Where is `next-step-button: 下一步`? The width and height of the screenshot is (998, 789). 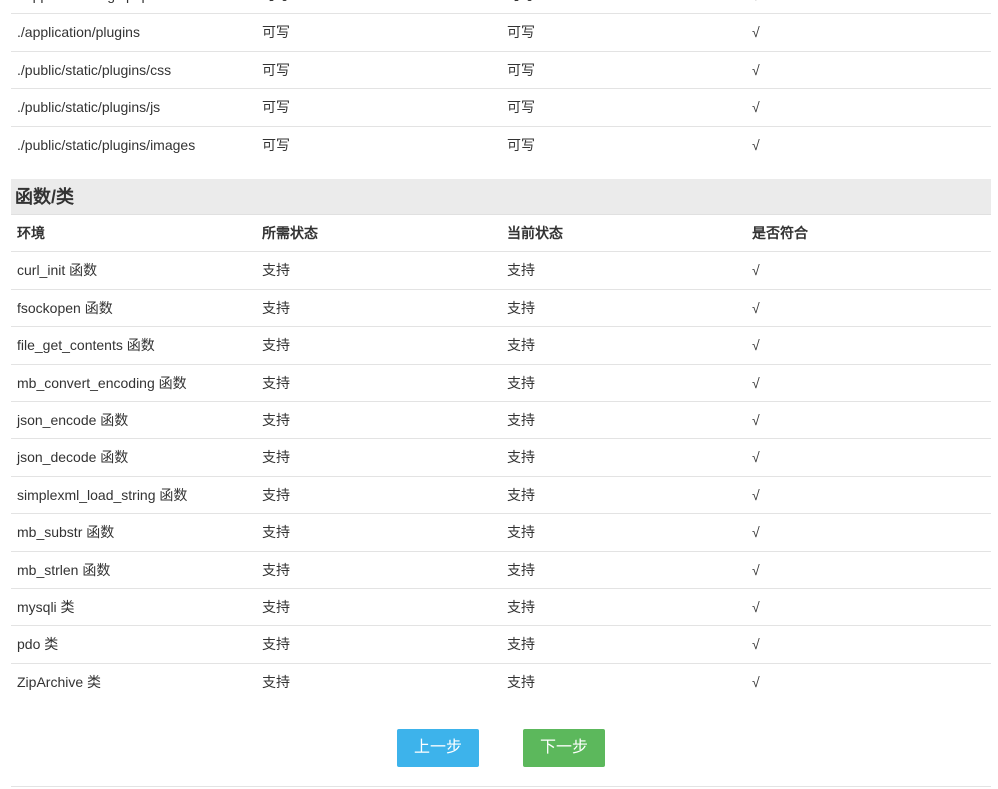 next-step-button: 下一步 is located at coordinates (564, 748).